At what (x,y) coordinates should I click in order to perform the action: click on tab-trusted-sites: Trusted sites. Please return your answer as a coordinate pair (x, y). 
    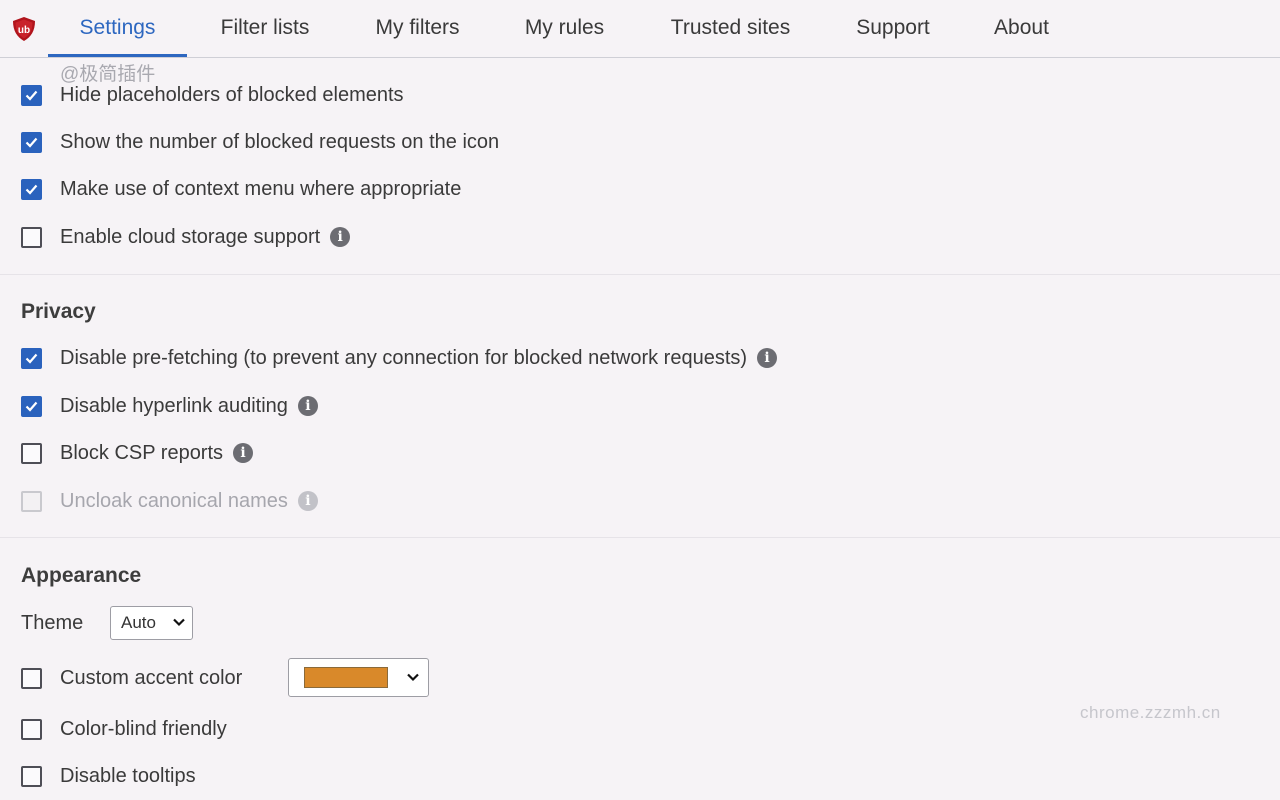
    Looking at the image, I should click on (730, 28).